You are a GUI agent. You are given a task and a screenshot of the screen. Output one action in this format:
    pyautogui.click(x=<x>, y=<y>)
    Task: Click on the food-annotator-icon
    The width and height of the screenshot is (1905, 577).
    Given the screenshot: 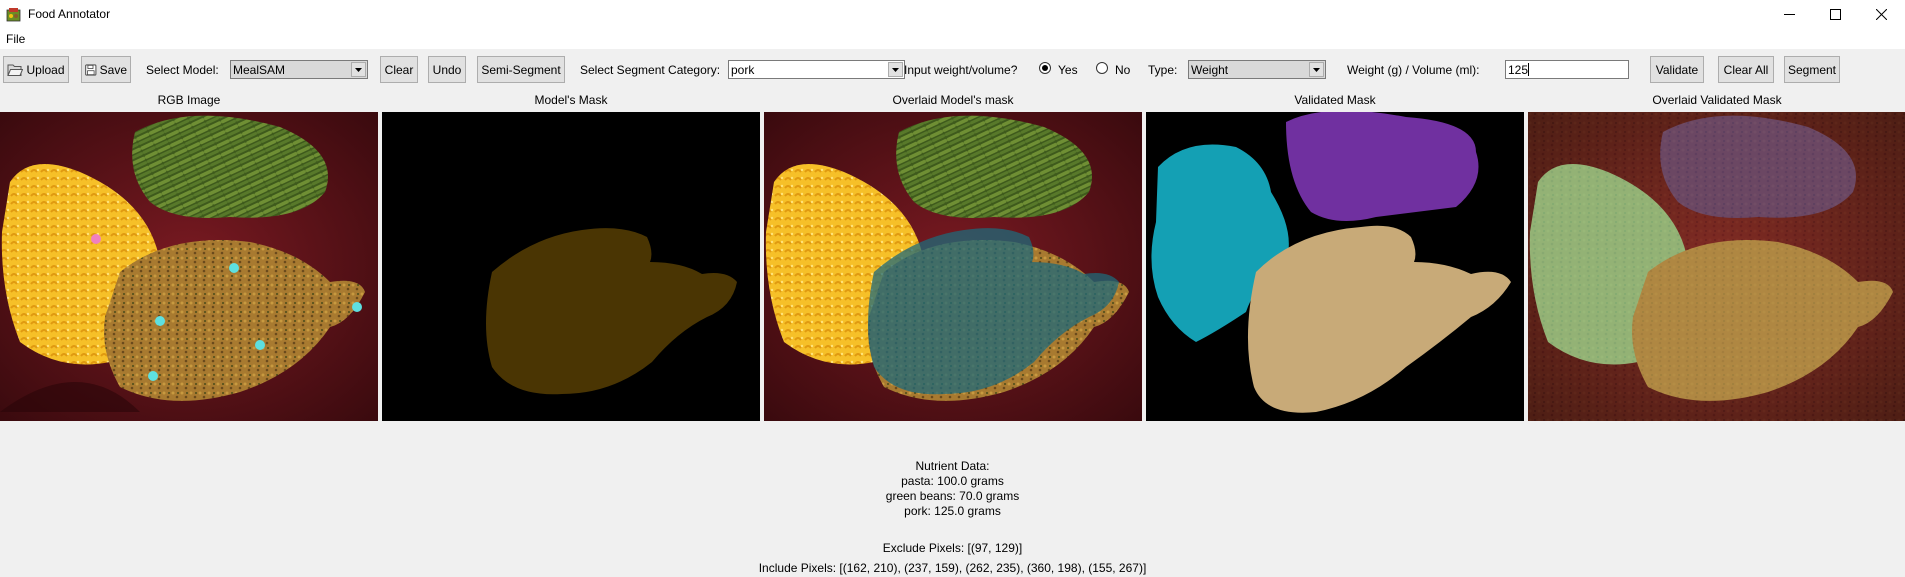 What is the action you would take?
    pyautogui.click(x=13, y=15)
    